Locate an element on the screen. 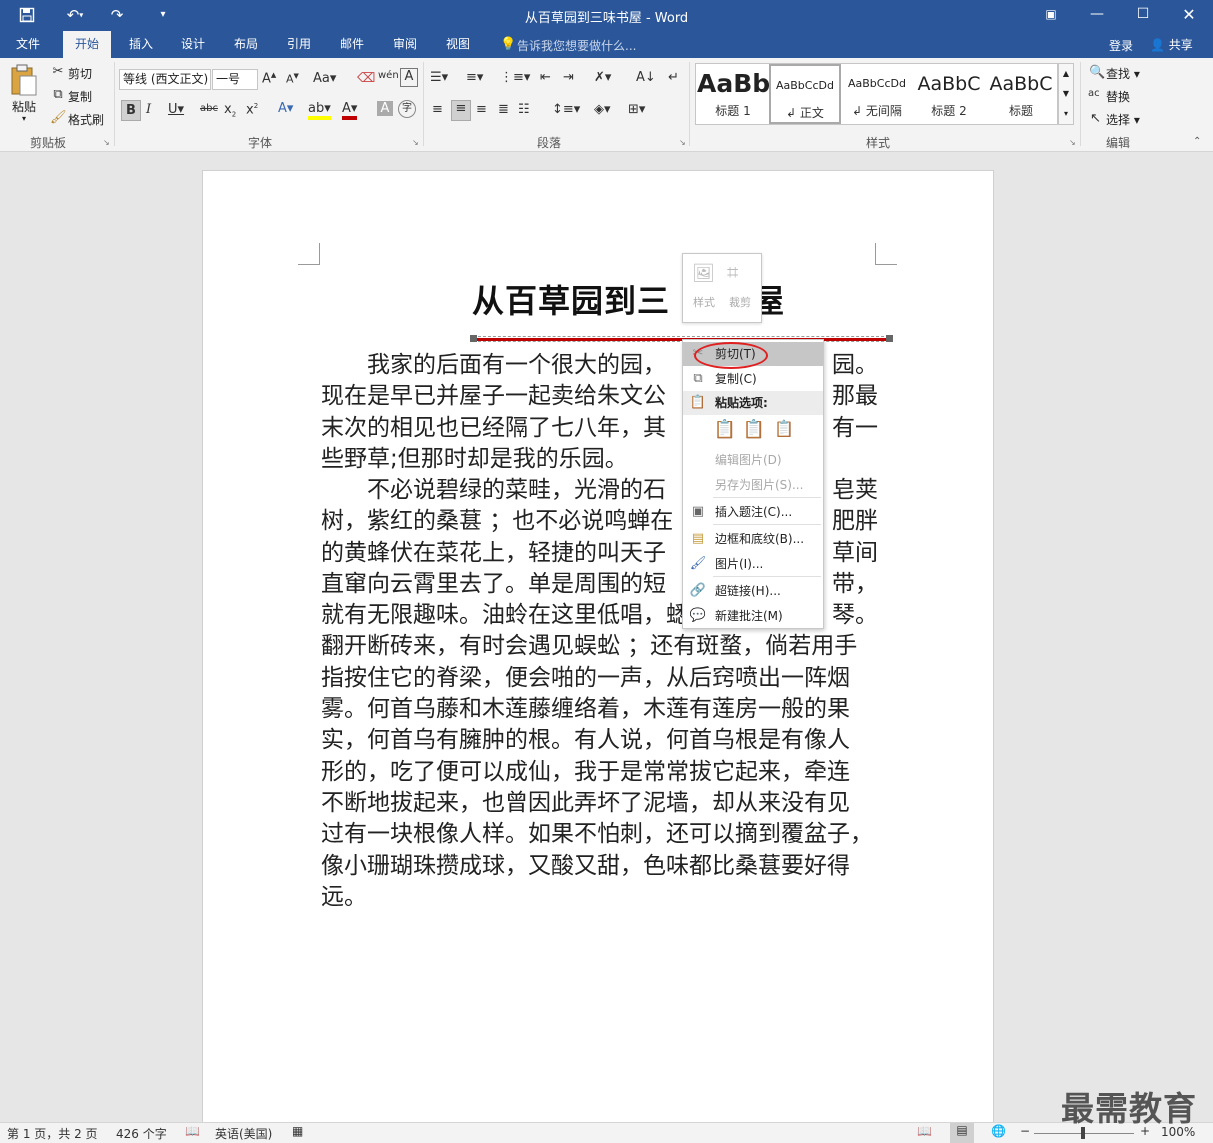 This screenshot has height=1143, width=1213. dialog-launcher-icon: ↘ is located at coordinates (106, 142).